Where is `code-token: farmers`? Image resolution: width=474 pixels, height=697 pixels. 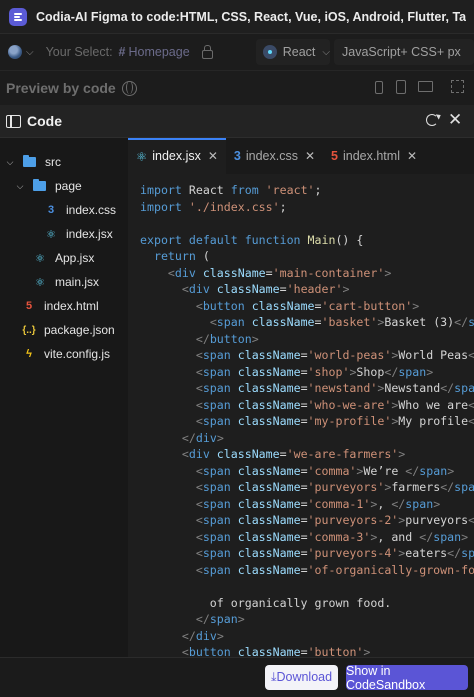
code-token: farmers is located at coordinates (416, 487).